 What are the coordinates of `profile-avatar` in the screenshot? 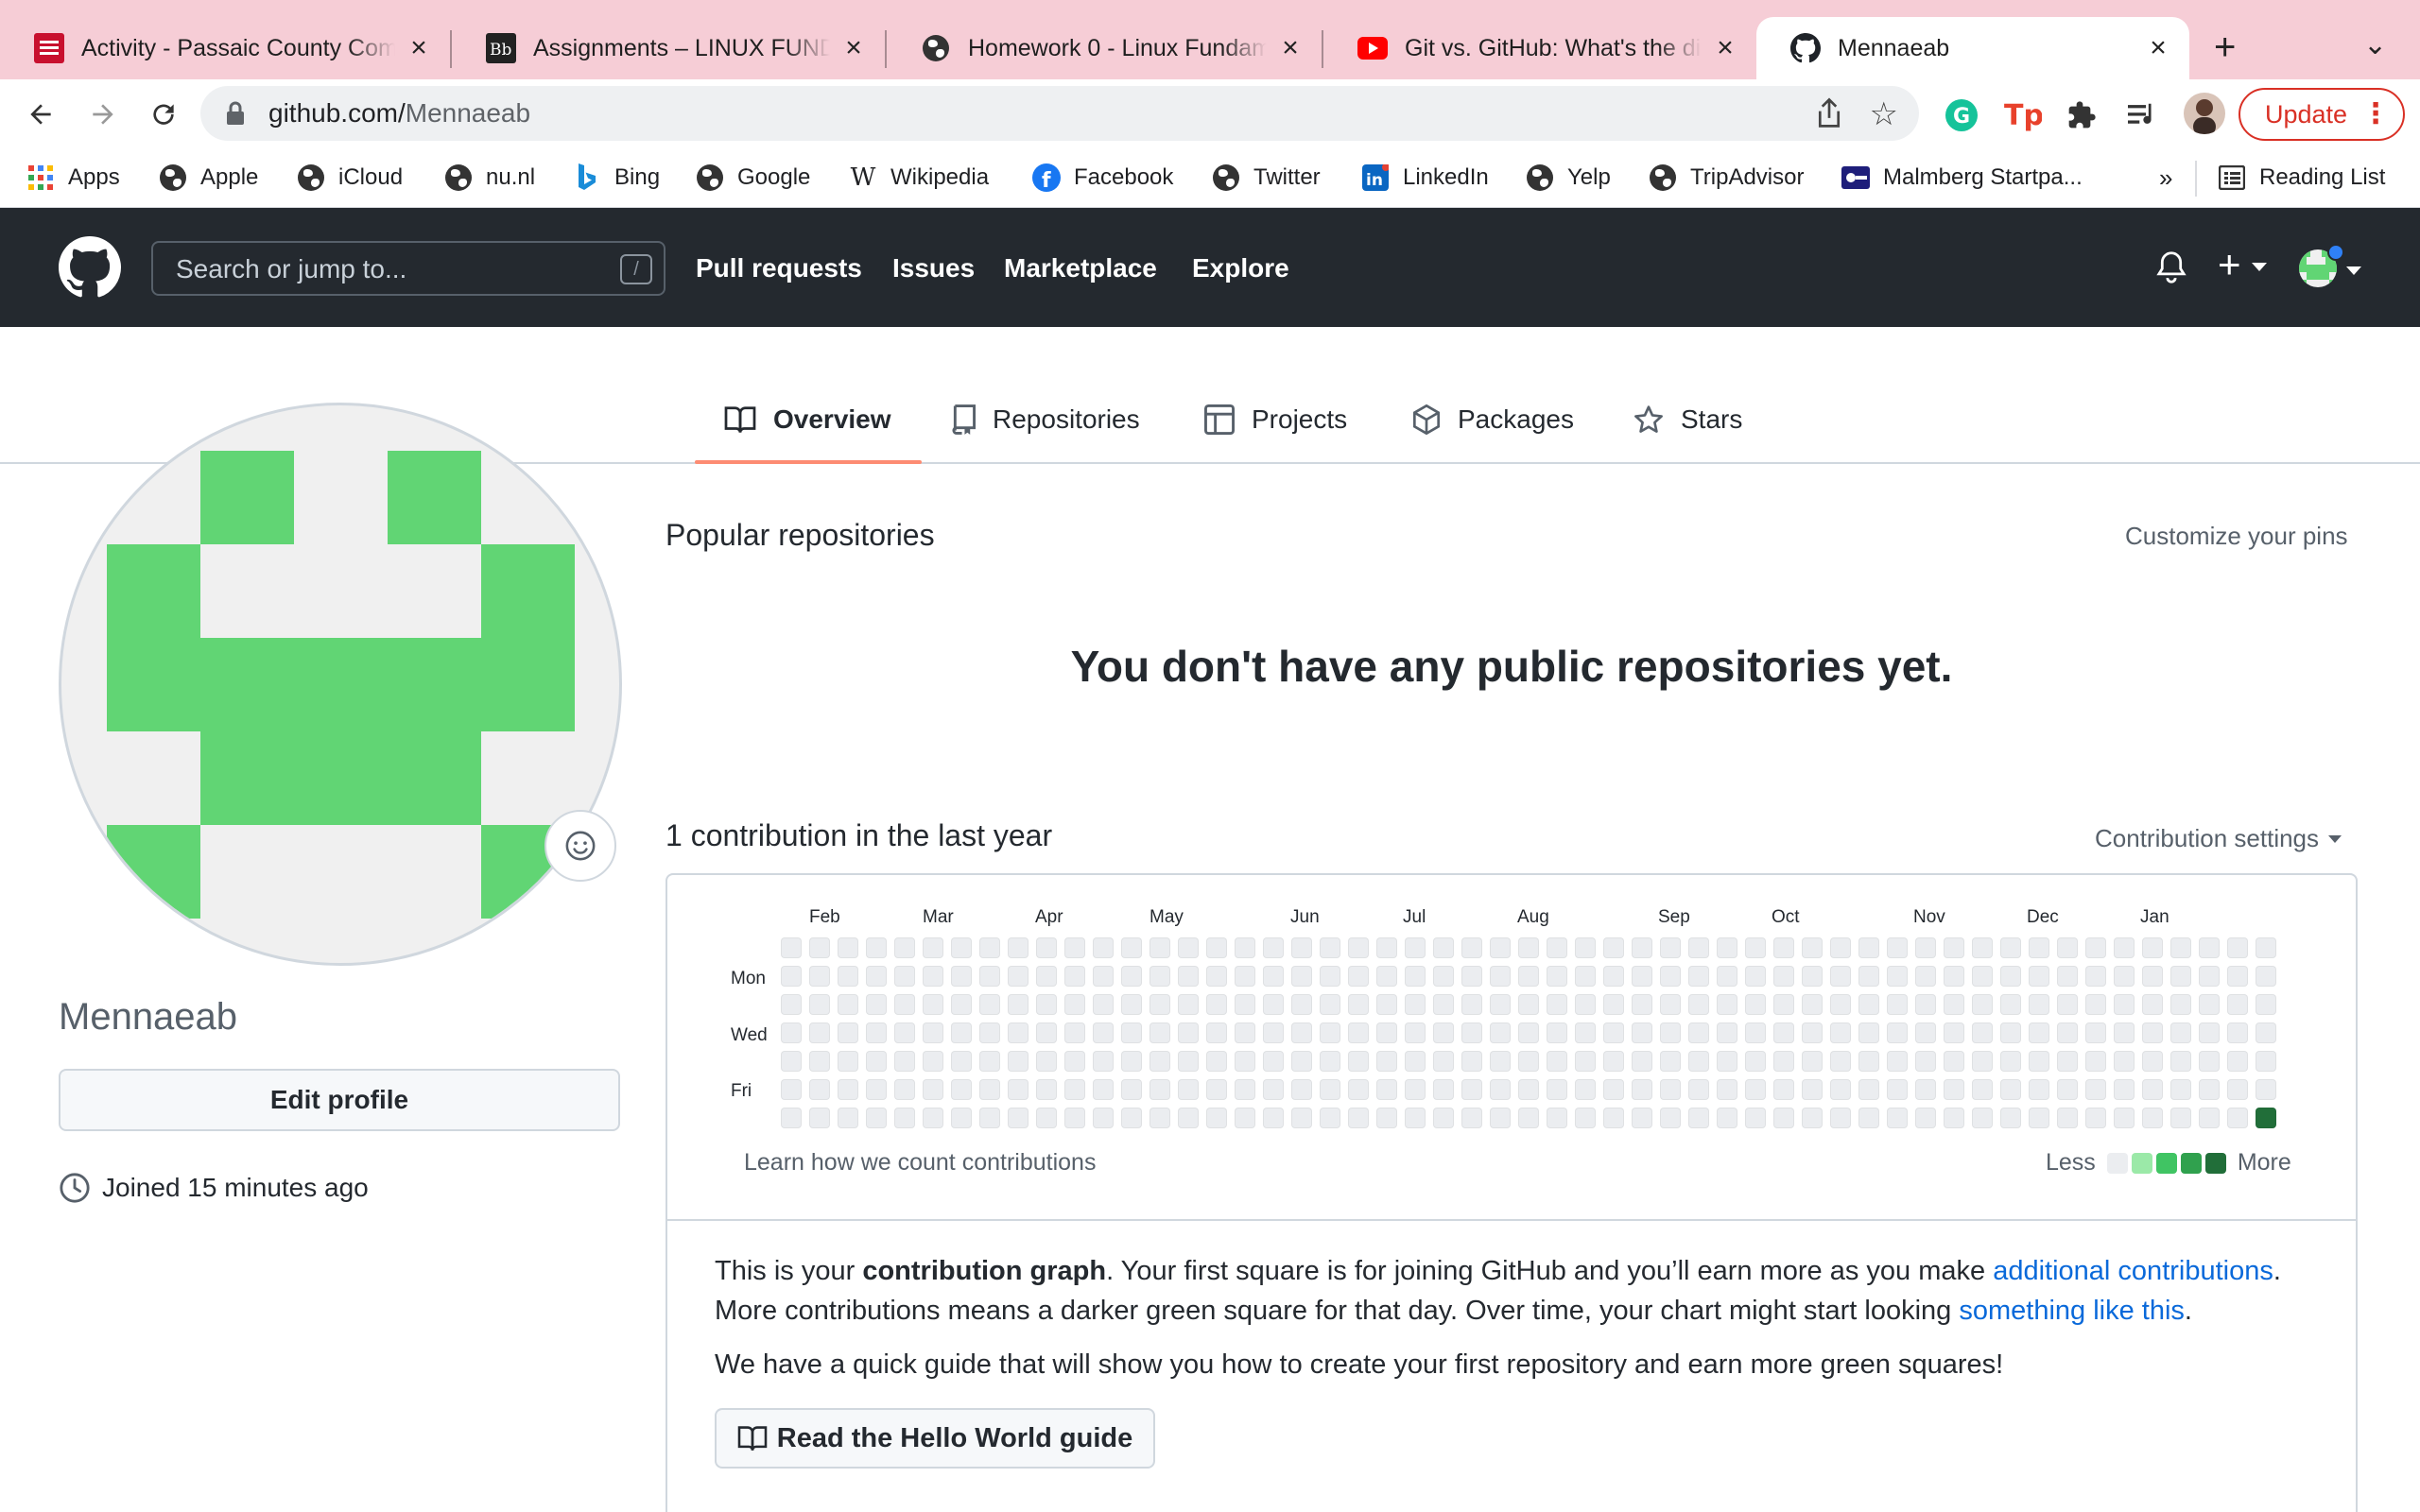 It's located at (341, 684).